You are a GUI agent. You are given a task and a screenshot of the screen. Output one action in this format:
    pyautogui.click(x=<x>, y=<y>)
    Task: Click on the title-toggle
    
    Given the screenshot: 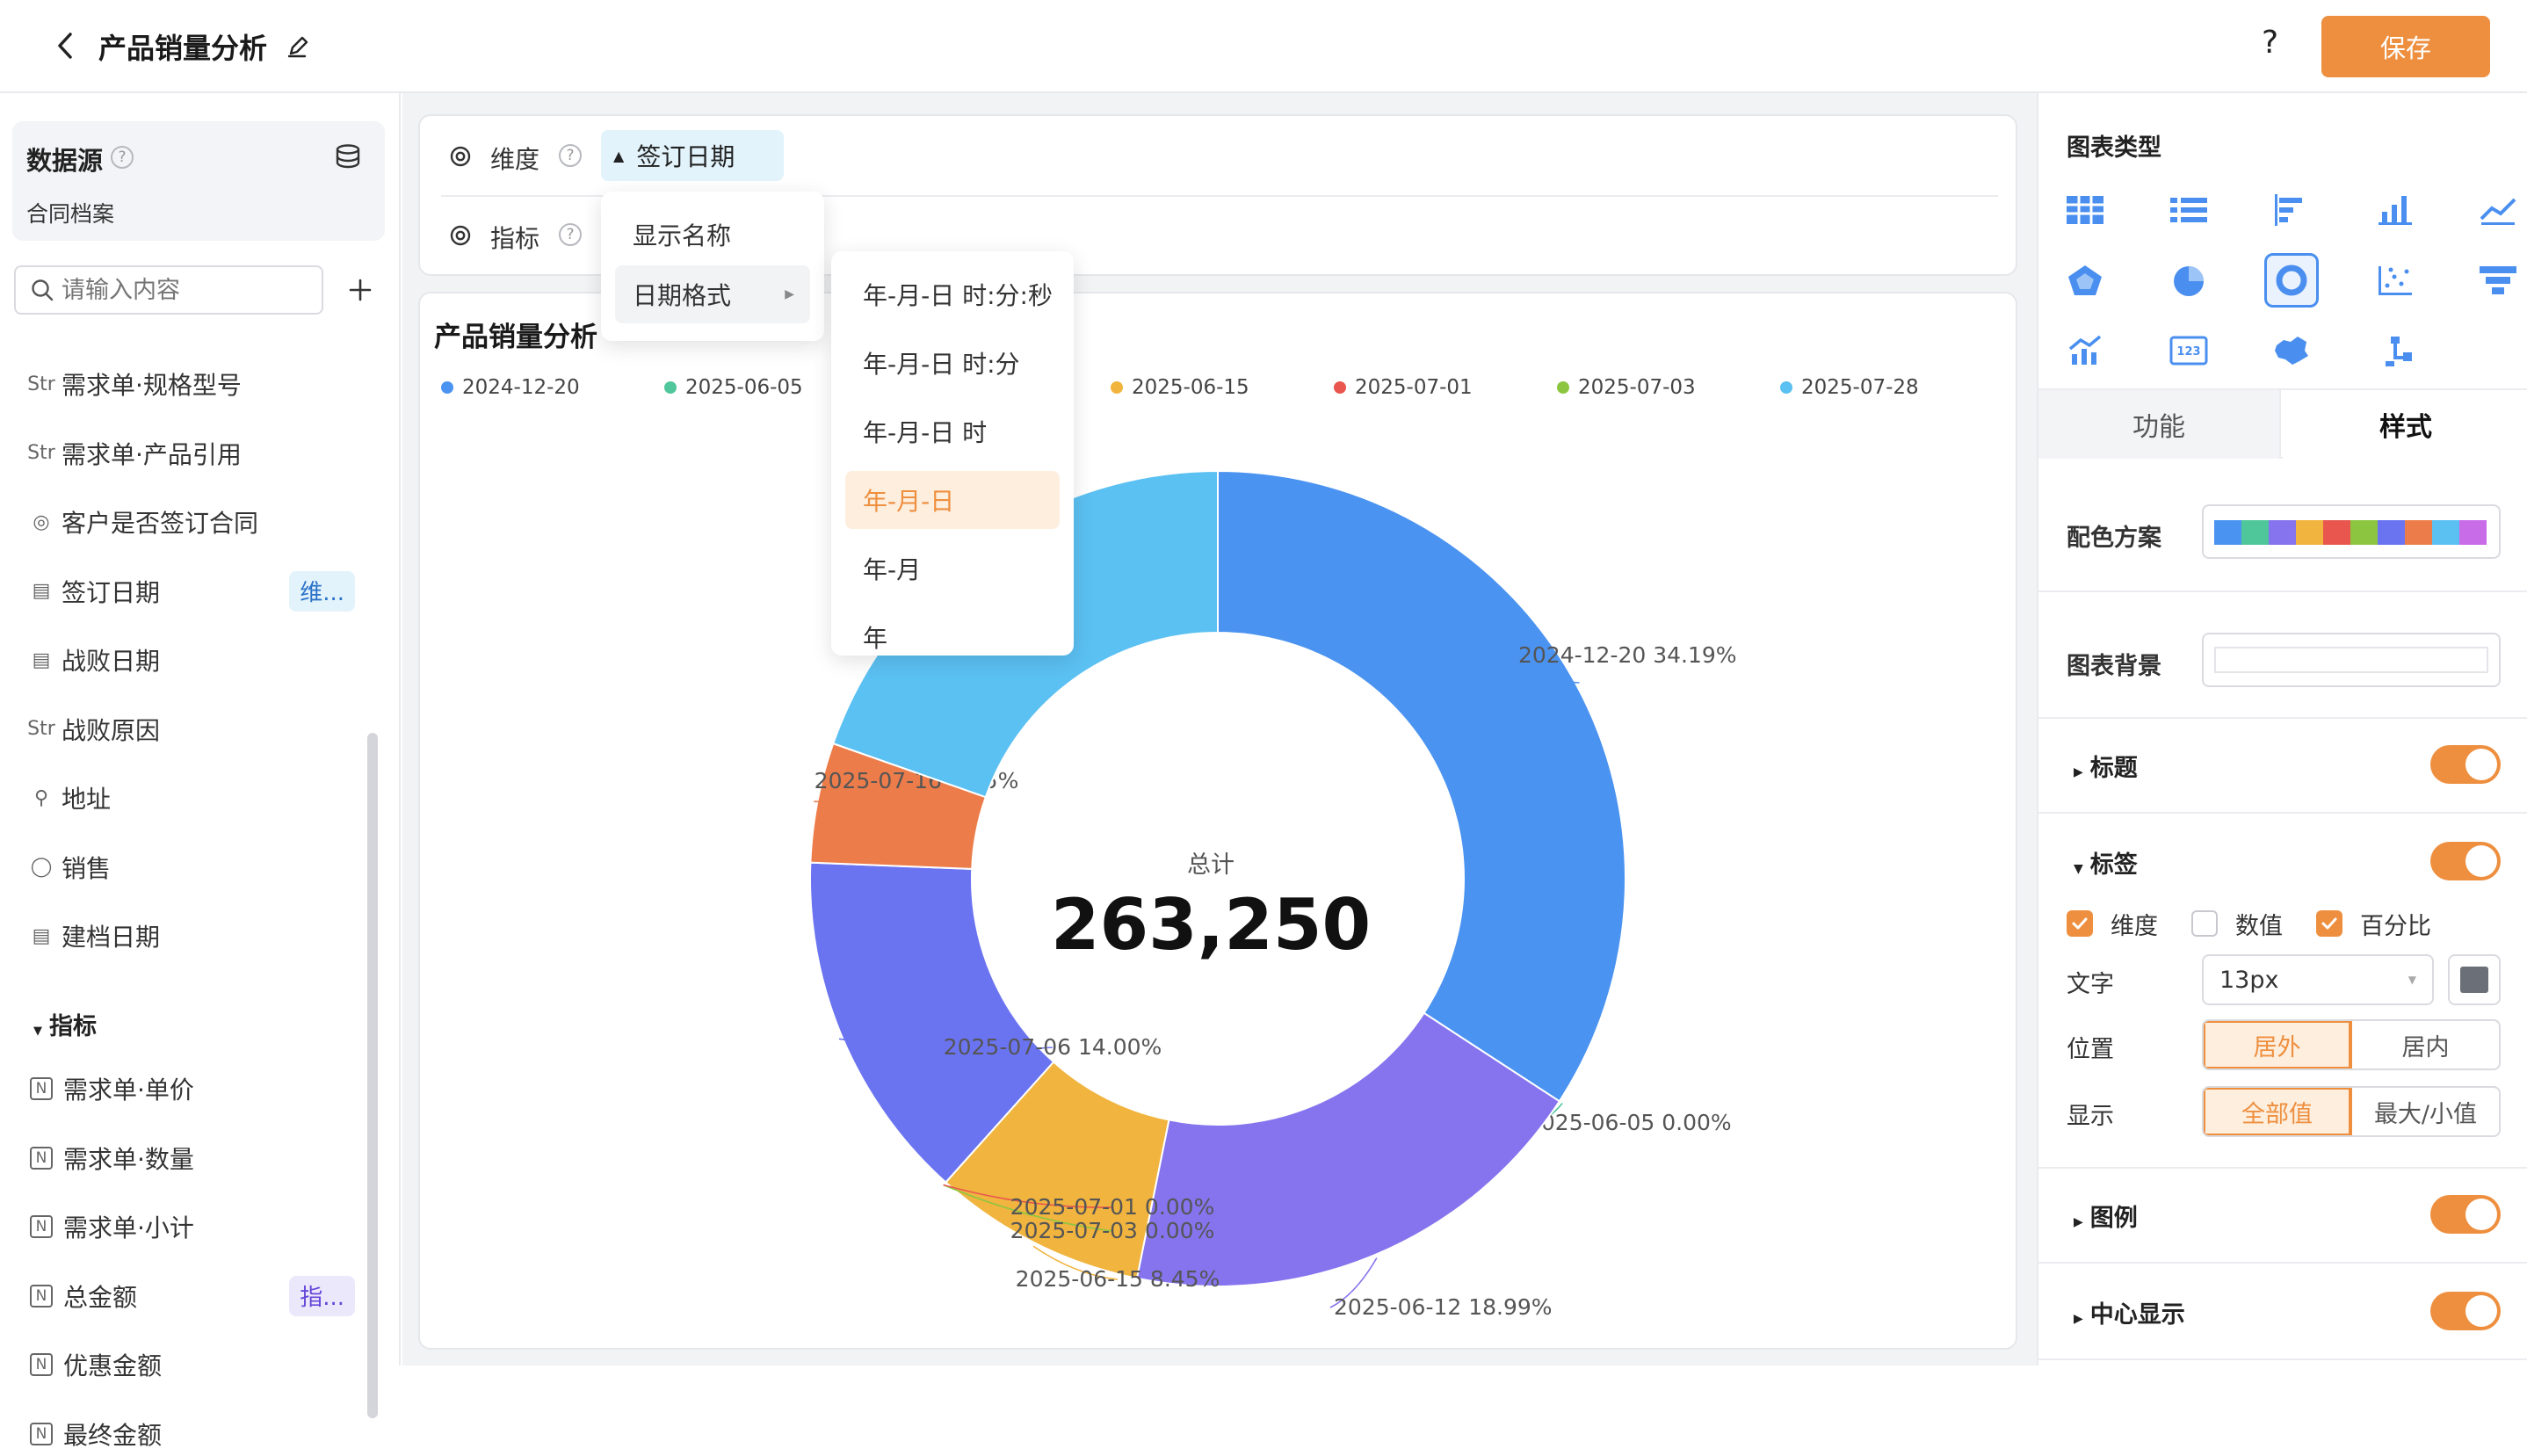 What is the action you would take?
    pyautogui.click(x=2465, y=764)
    